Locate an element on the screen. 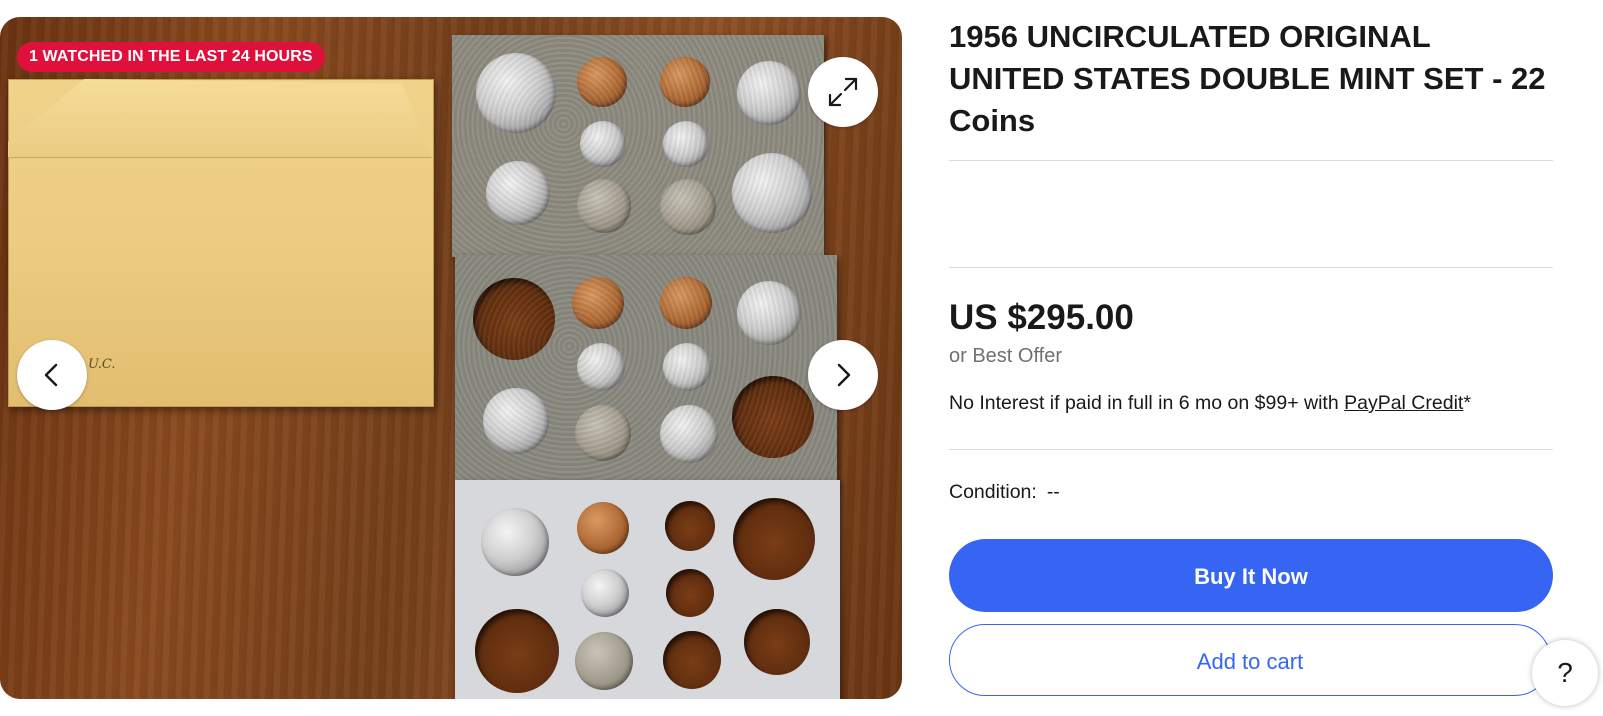 The image size is (1603, 716). help-button: ? is located at coordinates (1565, 673).